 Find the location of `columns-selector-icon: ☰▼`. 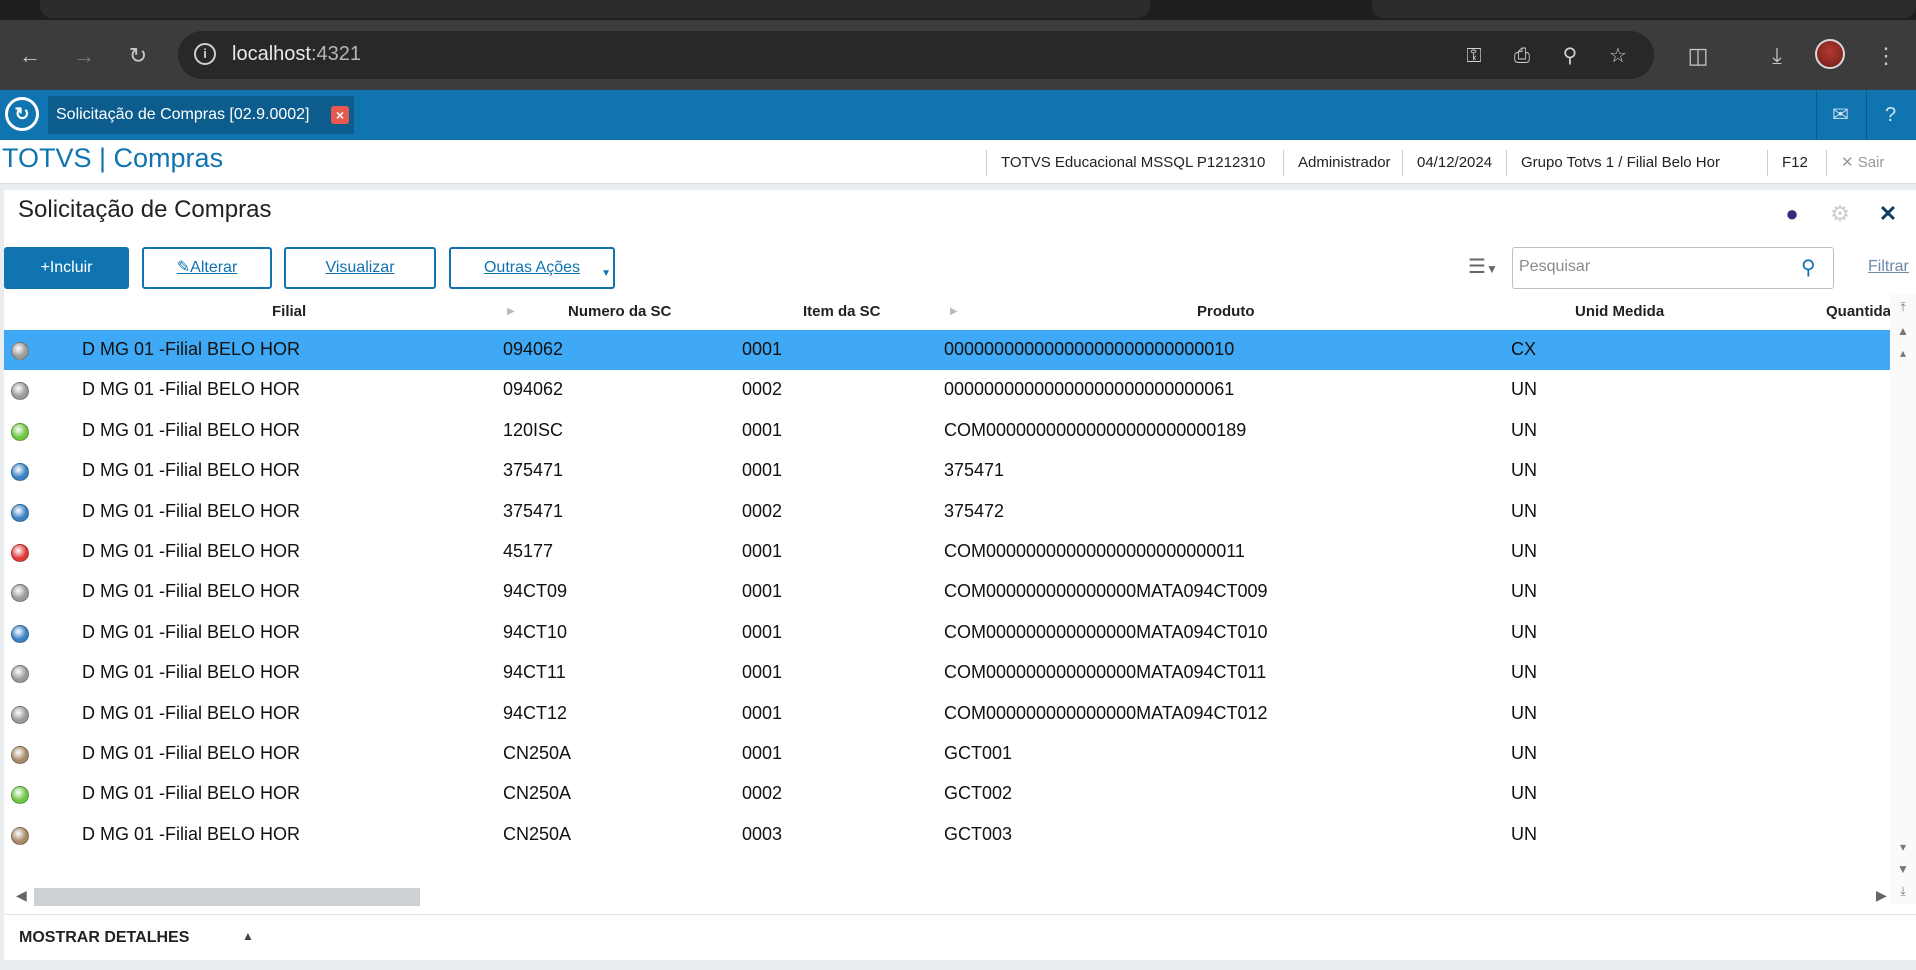

columns-selector-icon: ☰▼ is located at coordinates (1483, 266).